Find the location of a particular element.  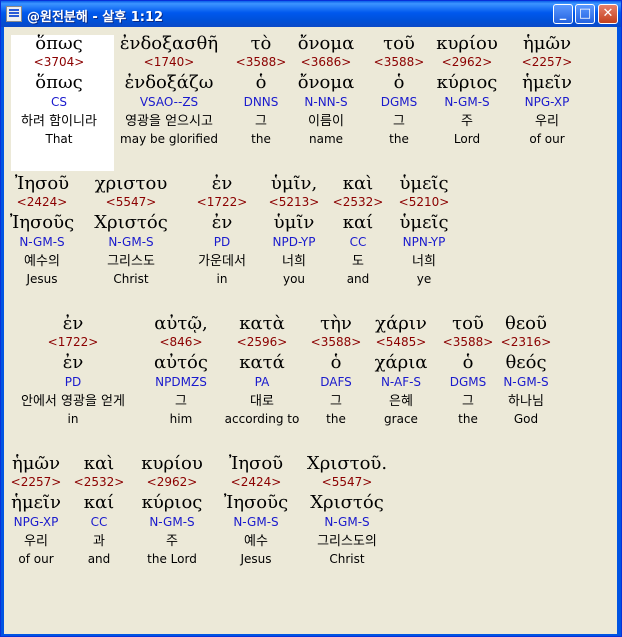

english-gloss: That is located at coordinates (59, 139).